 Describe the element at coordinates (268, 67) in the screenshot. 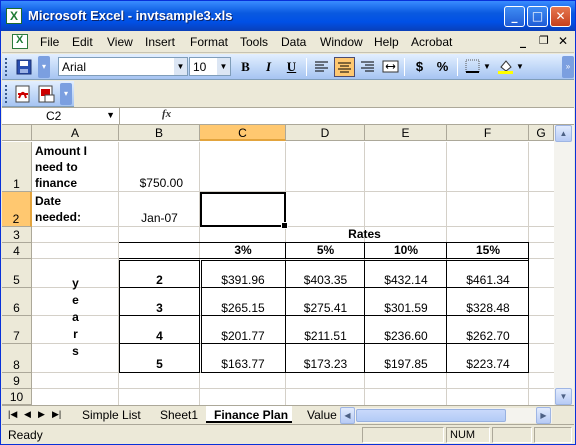

I see `italic-button: I` at that location.